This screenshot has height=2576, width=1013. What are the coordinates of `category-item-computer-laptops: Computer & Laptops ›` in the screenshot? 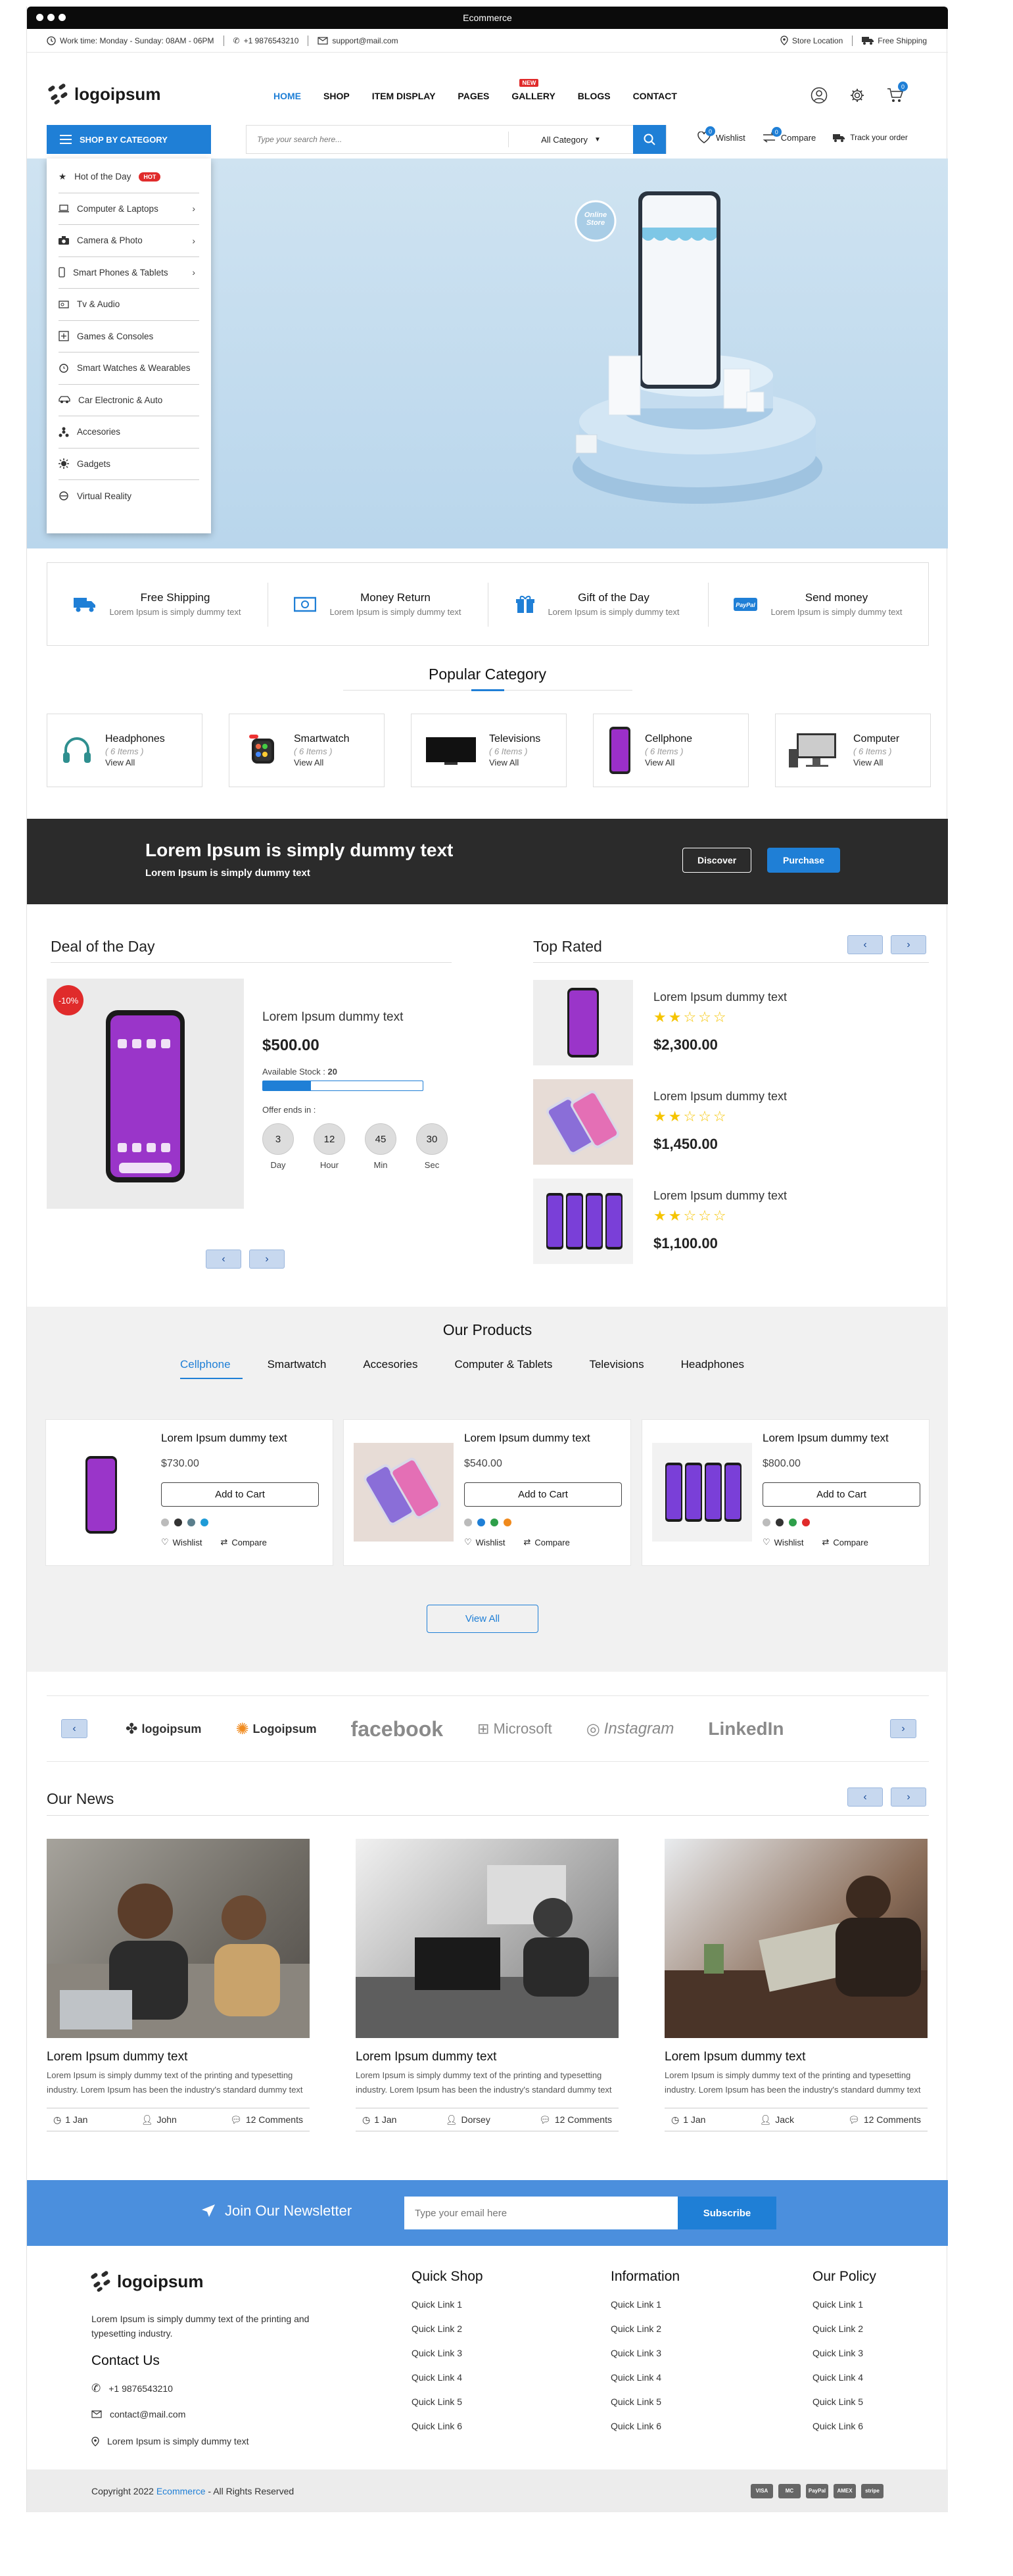 It's located at (129, 209).